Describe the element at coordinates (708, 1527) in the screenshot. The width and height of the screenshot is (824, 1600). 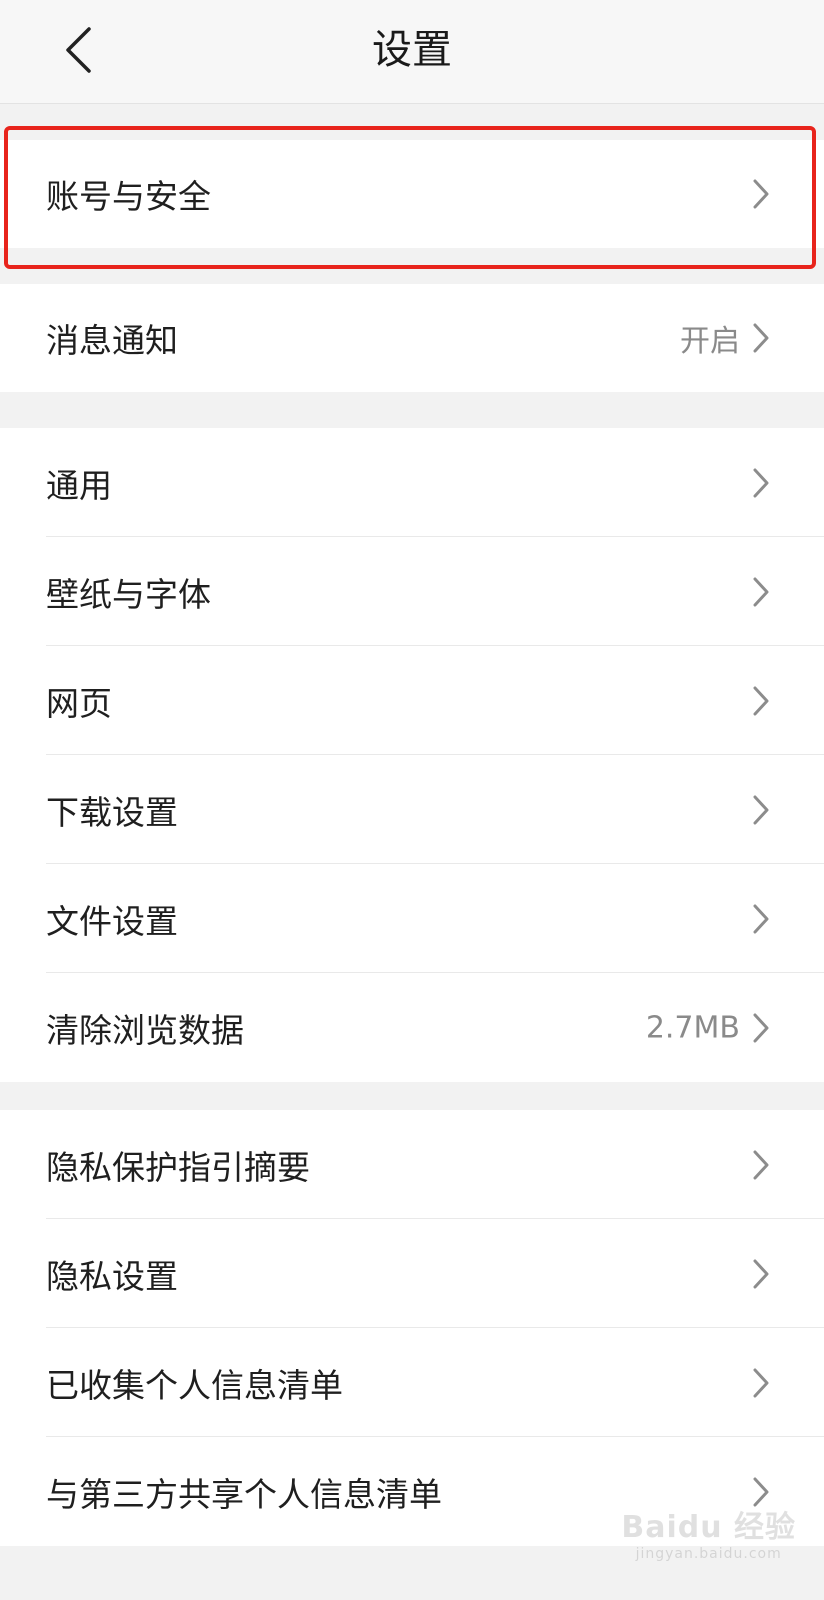
I see `watermark-main: Baidu 经验` at that location.